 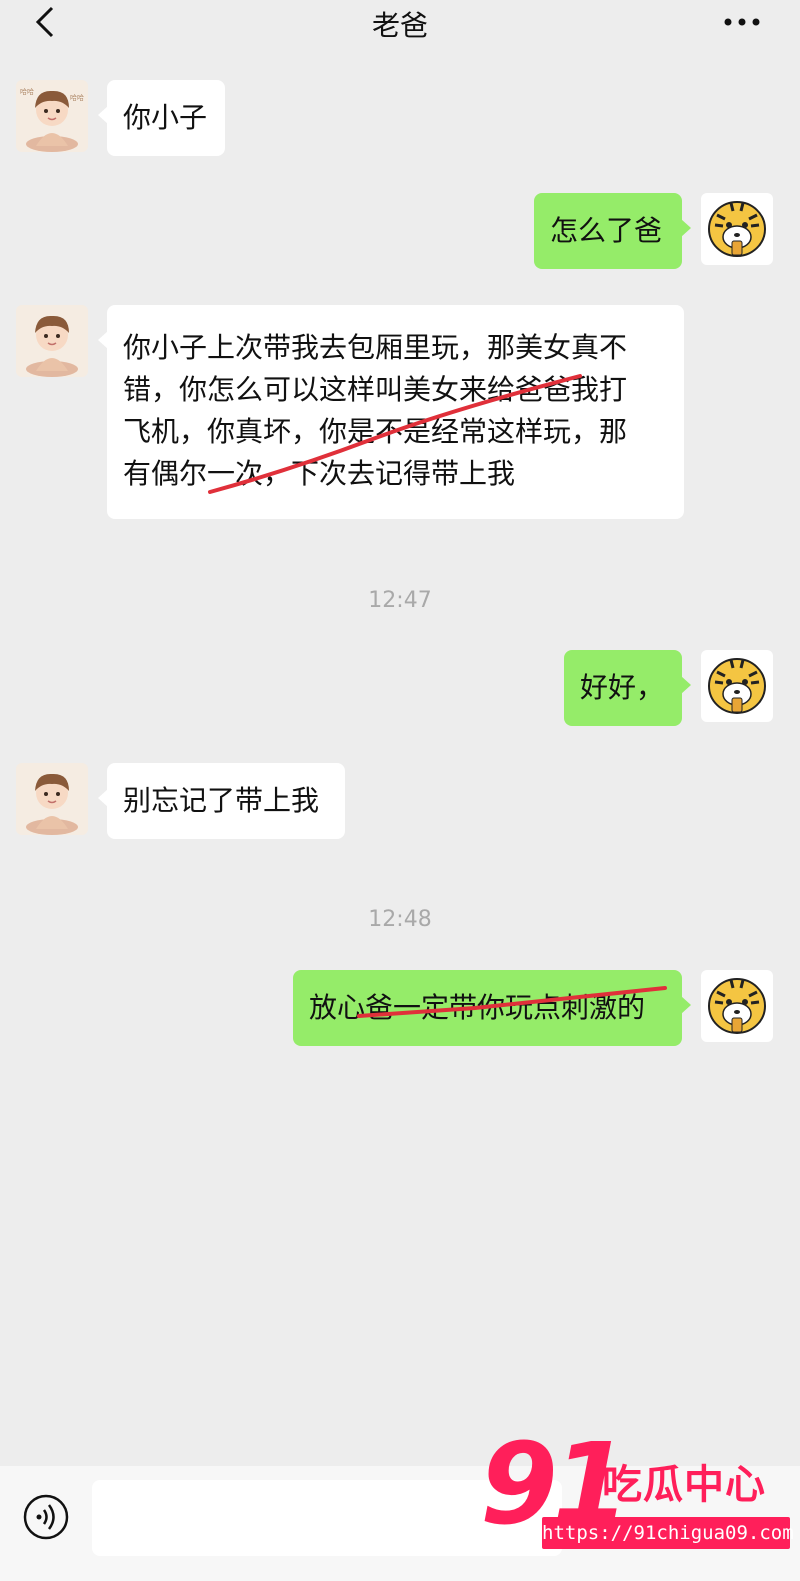 I want to click on voice-icon, so click(x=46, y=1517).